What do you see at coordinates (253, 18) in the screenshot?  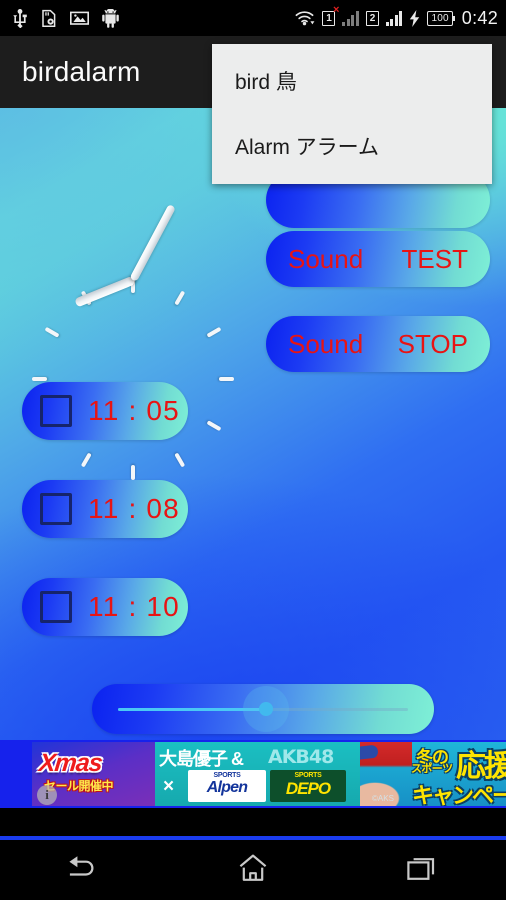 I see `status-bar: 1 × 2 100 0:42` at bounding box center [253, 18].